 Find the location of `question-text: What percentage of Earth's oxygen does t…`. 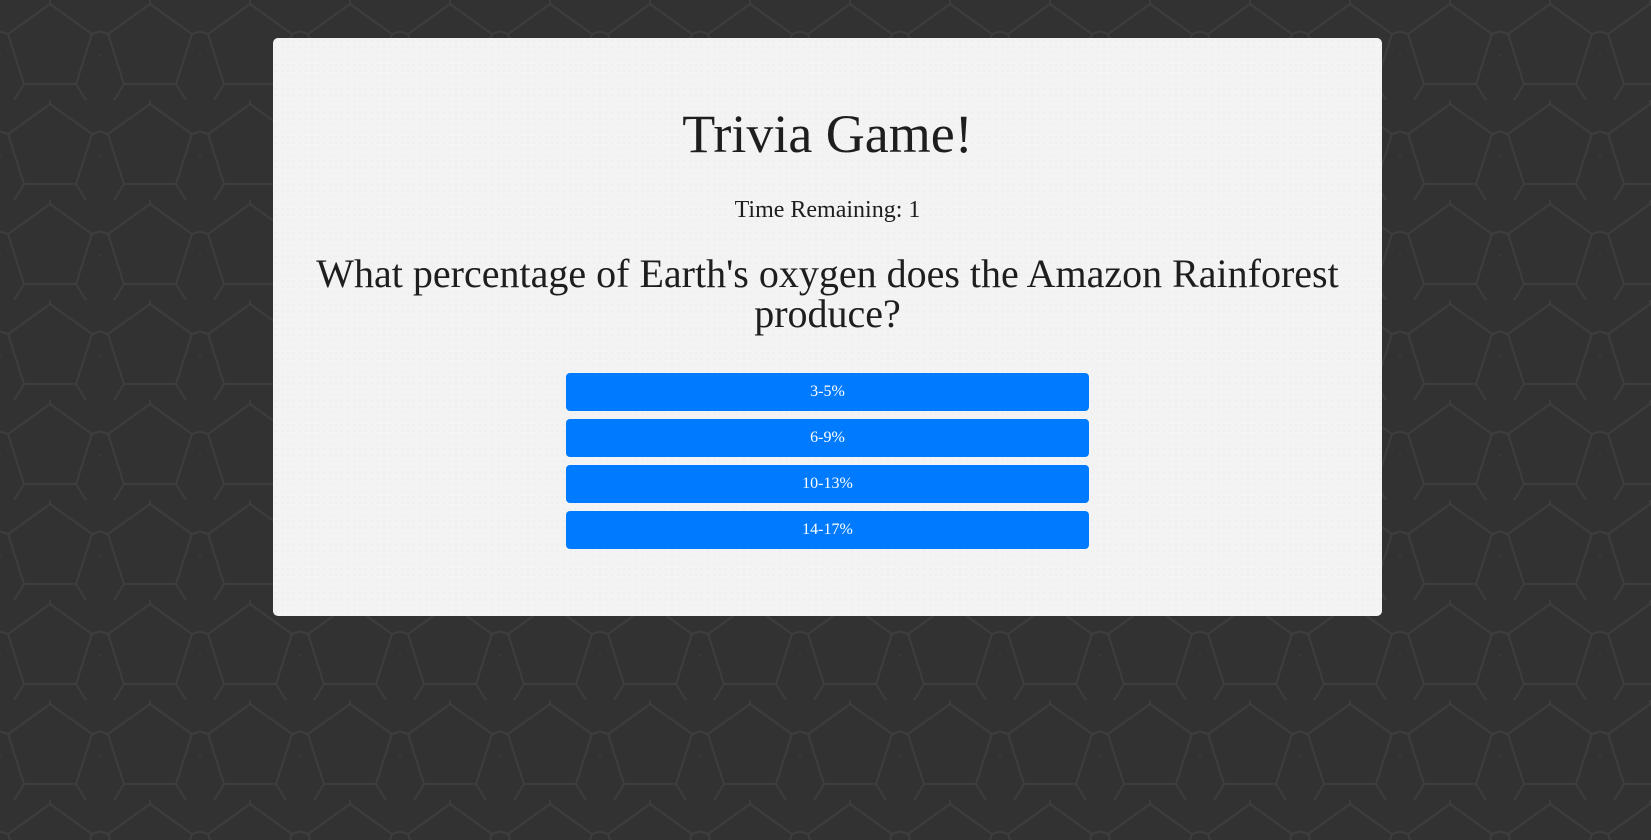

question-text: What percentage of Earth's oxygen does t… is located at coordinates (827, 293).